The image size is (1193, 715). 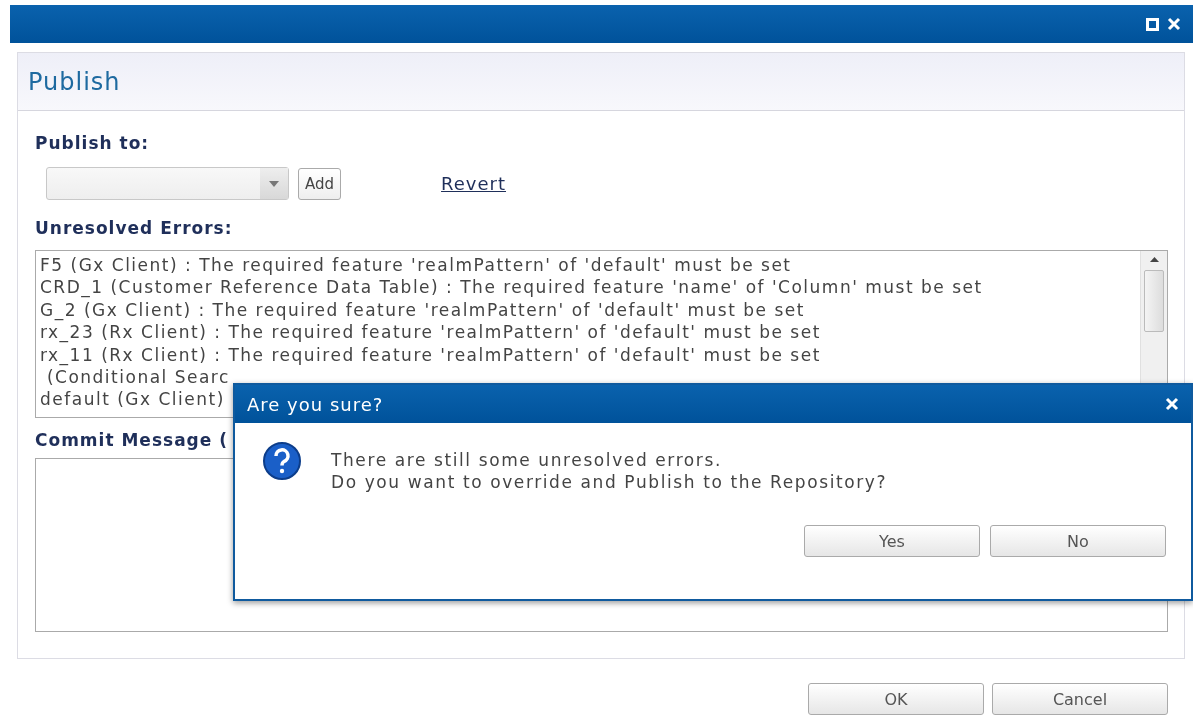 What do you see at coordinates (526, 460) in the screenshot?
I see `confirm-message: There are still some unresolved errors.` at bounding box center [526, 460].